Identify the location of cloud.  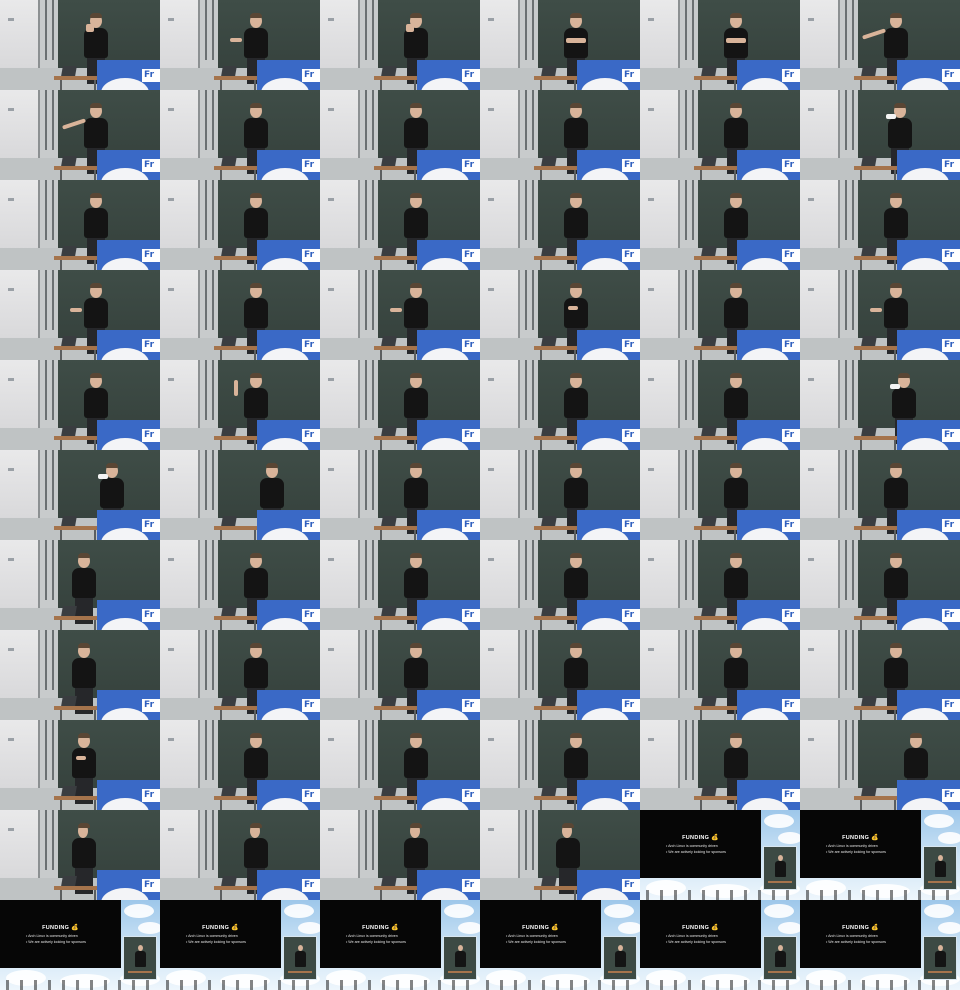
(939, 911).